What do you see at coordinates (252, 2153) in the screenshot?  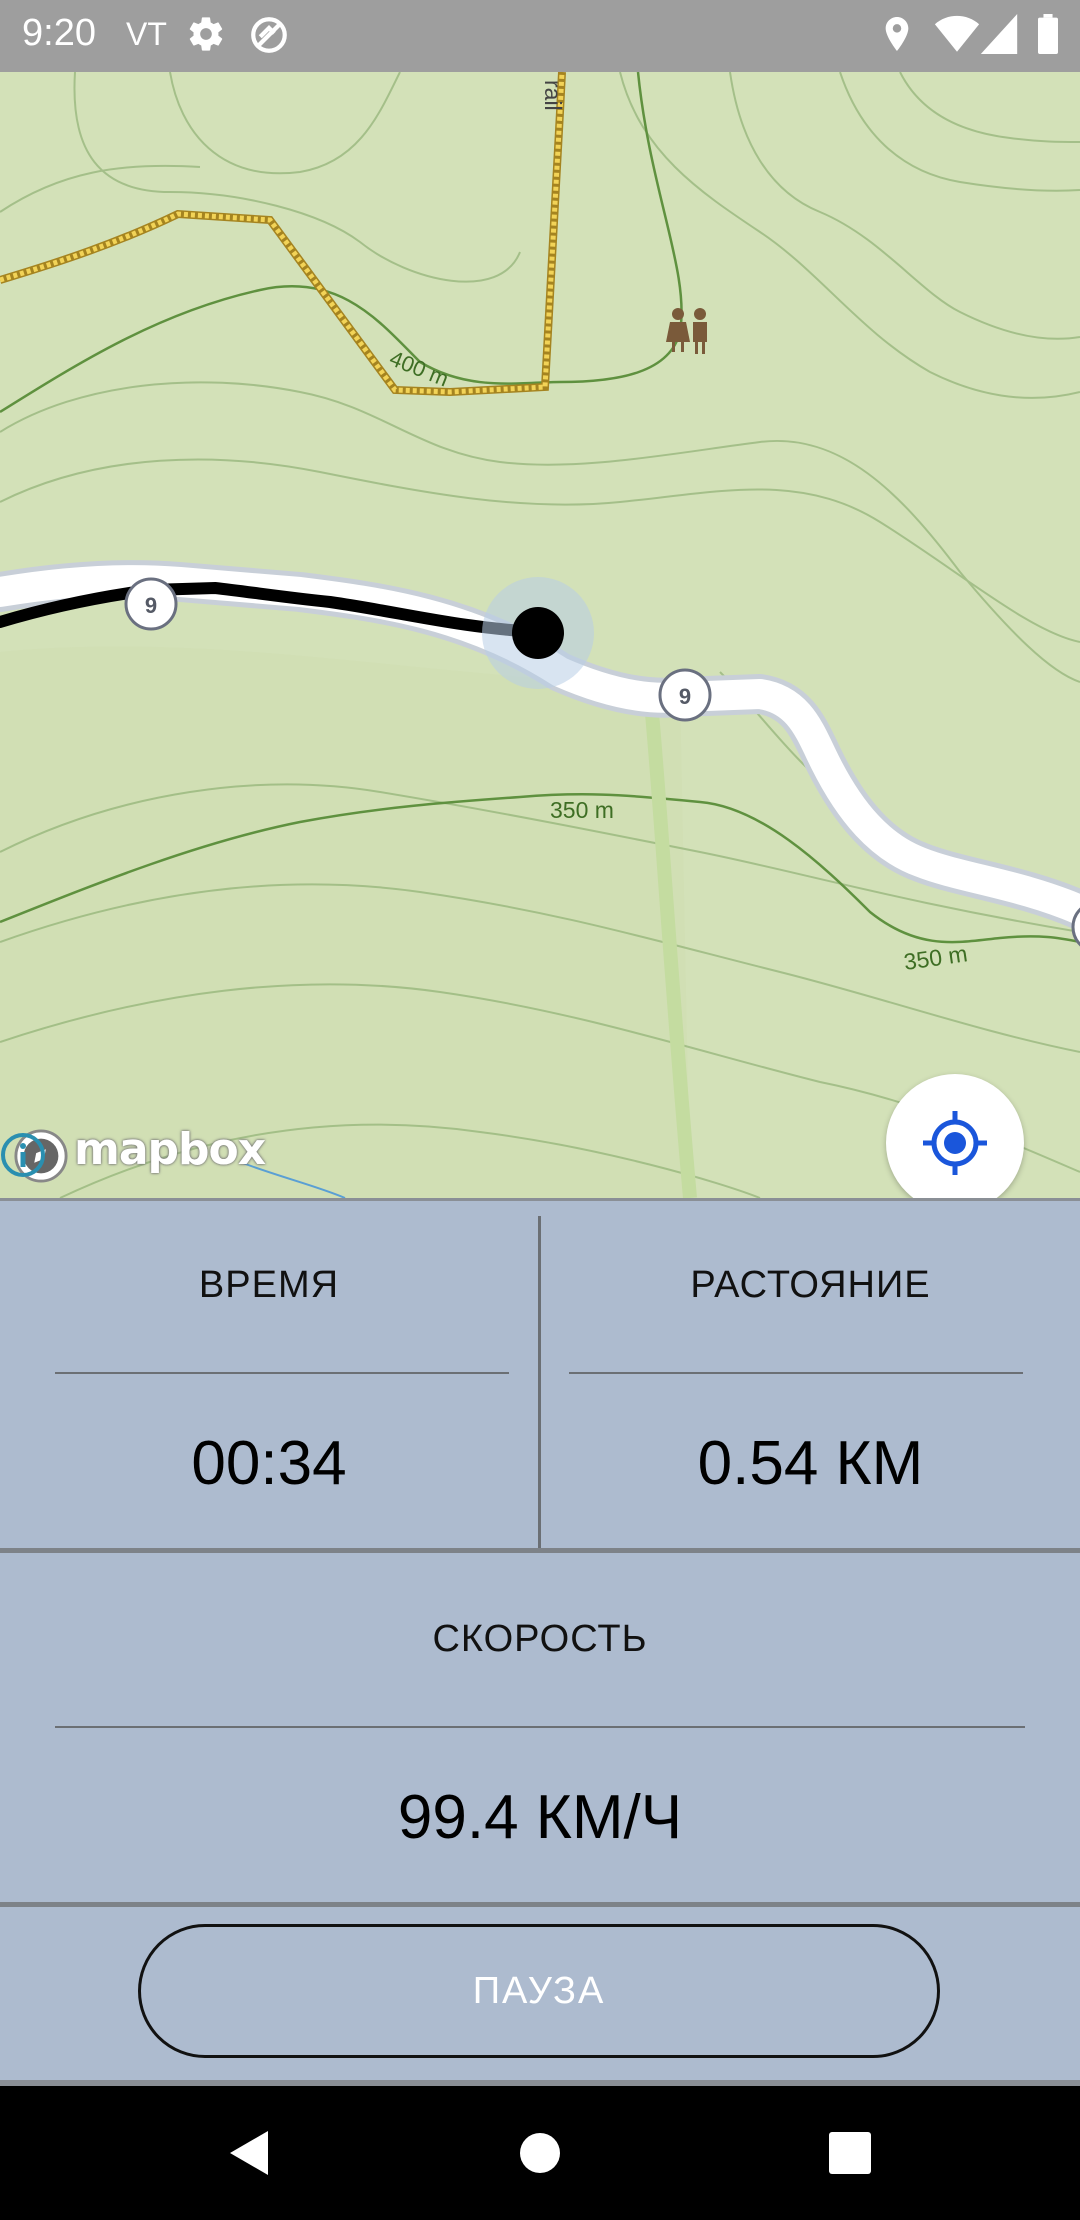 I see `back-icon` at bounding box center [252, 2153].